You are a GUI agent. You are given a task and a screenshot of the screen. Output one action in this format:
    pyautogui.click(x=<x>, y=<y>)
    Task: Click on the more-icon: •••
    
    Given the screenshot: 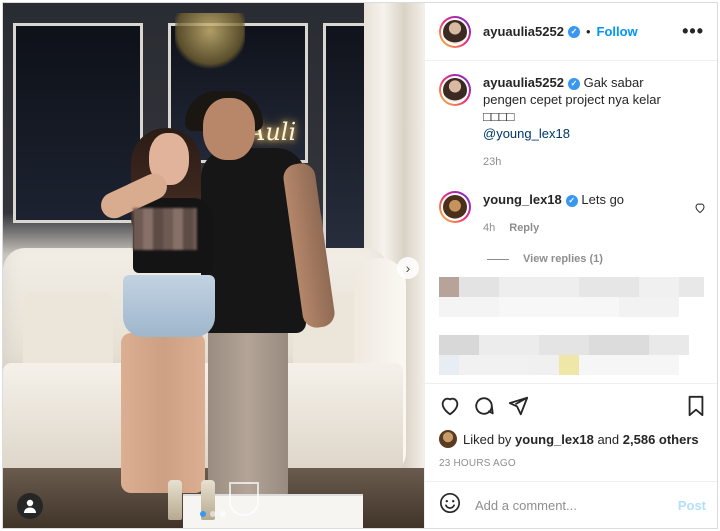 What is the action you would take?
    pyautogui.click(x=693, y=31)
    